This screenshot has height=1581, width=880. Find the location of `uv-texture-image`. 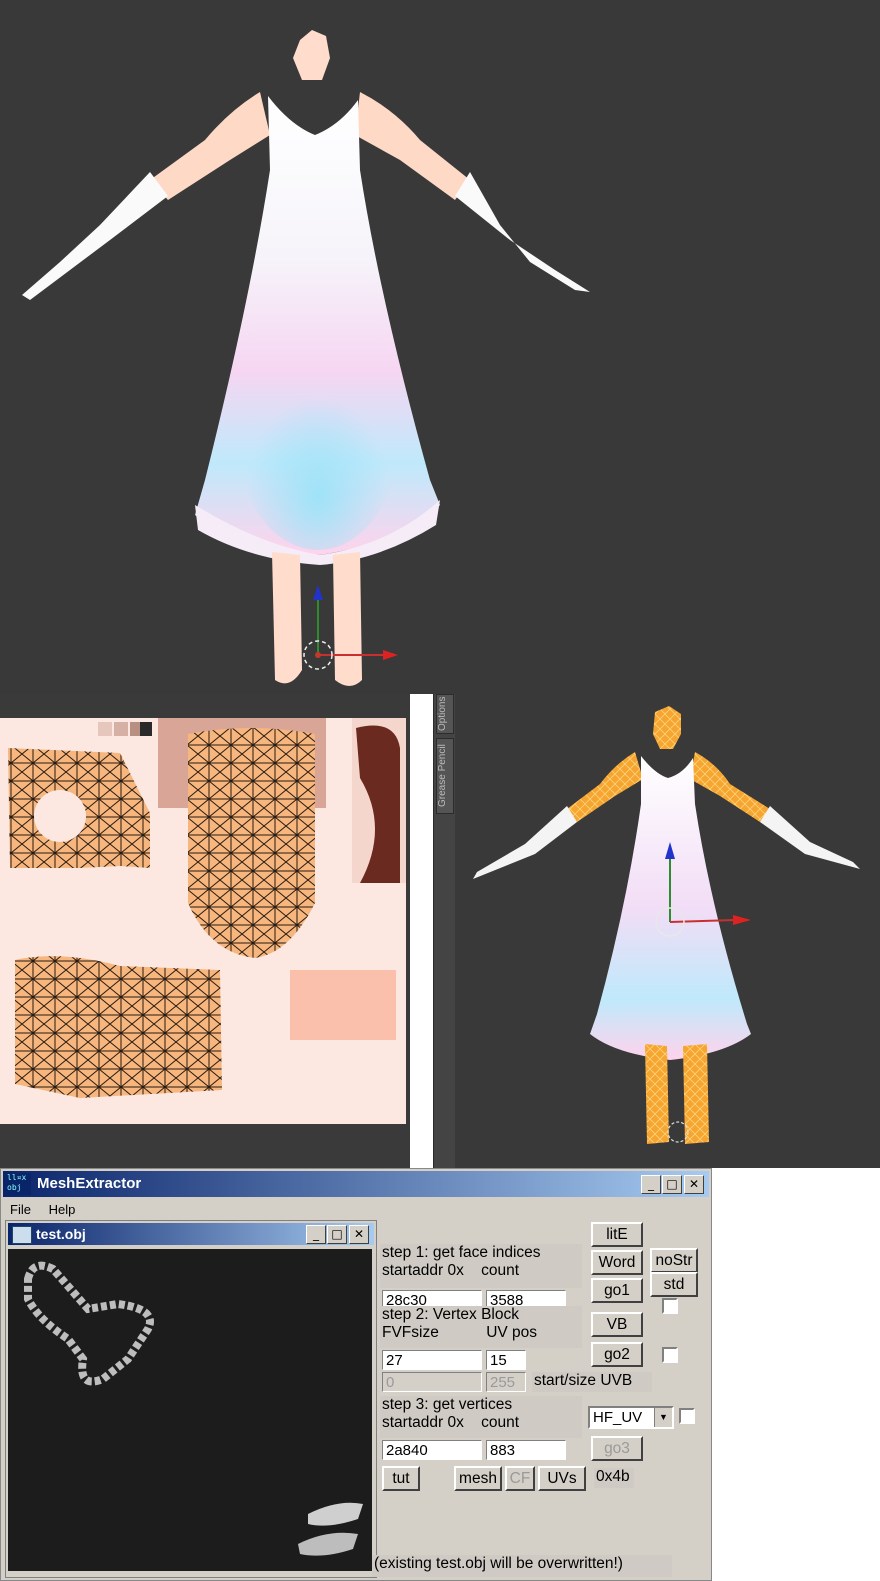

uv-texture-image is located at coordinates (203, 921).